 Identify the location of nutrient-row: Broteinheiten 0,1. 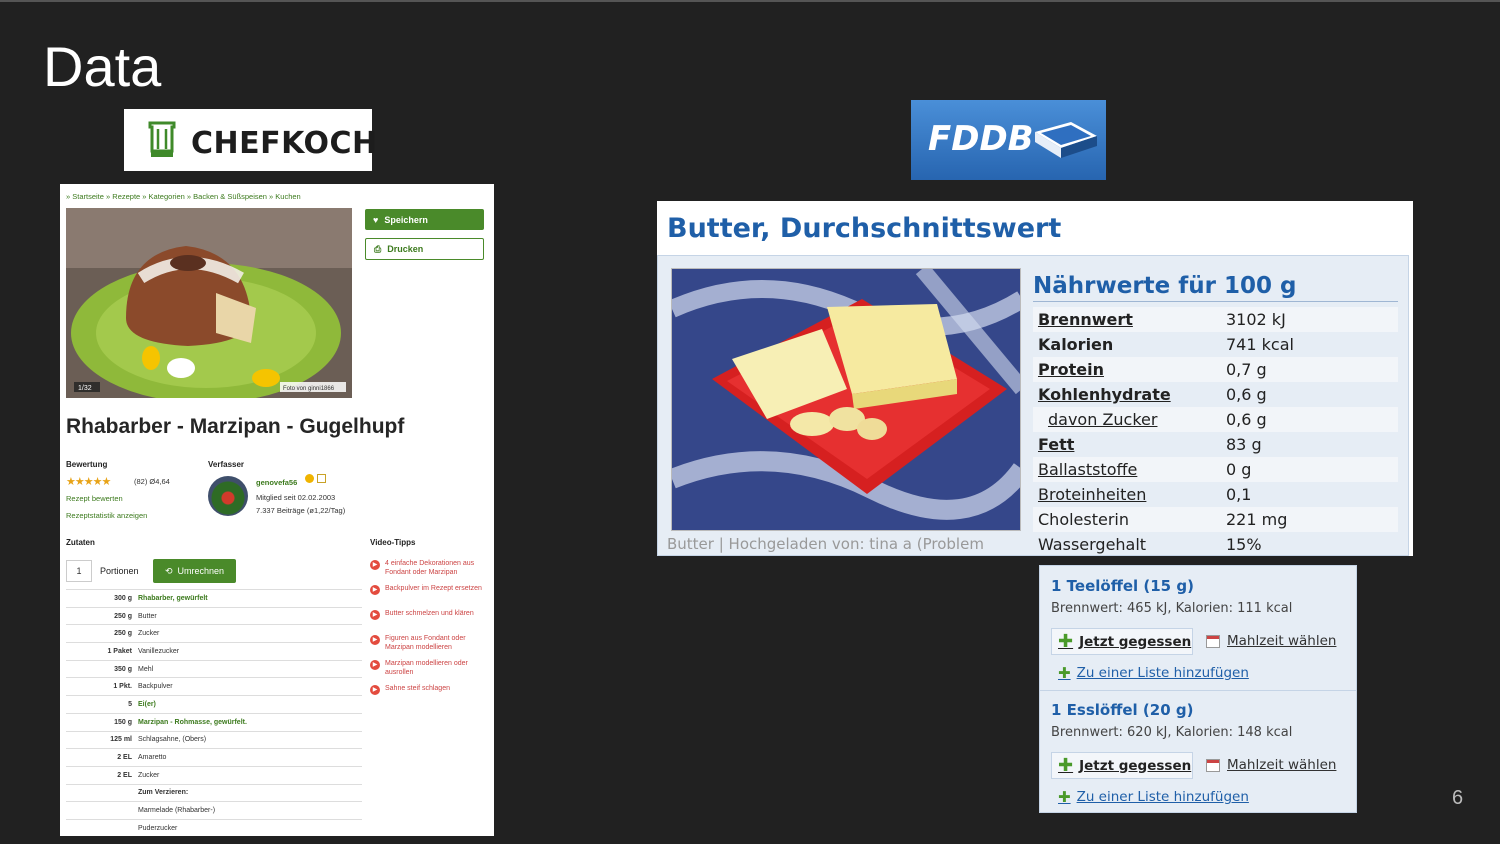
(1215, 494).